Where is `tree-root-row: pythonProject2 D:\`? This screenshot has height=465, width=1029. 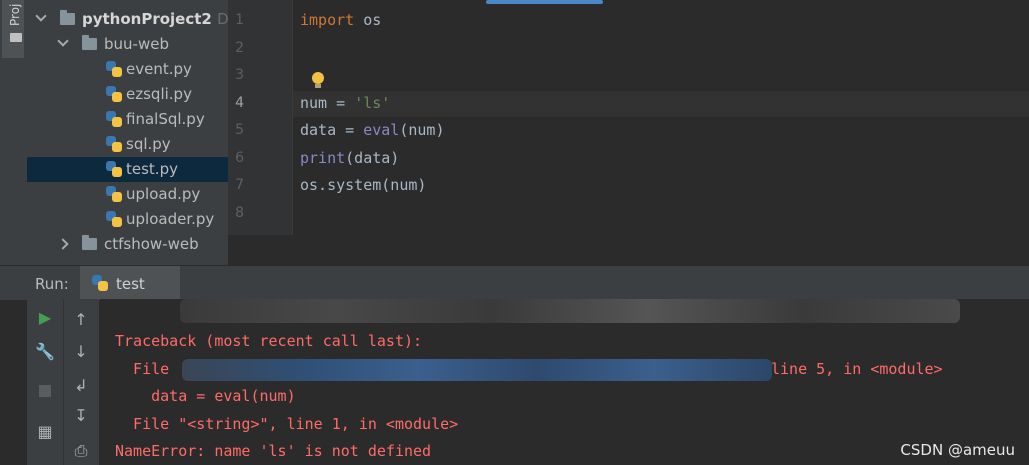 tree-root-row: pythonProject2 D:\ is located at coordinates (127, 19).